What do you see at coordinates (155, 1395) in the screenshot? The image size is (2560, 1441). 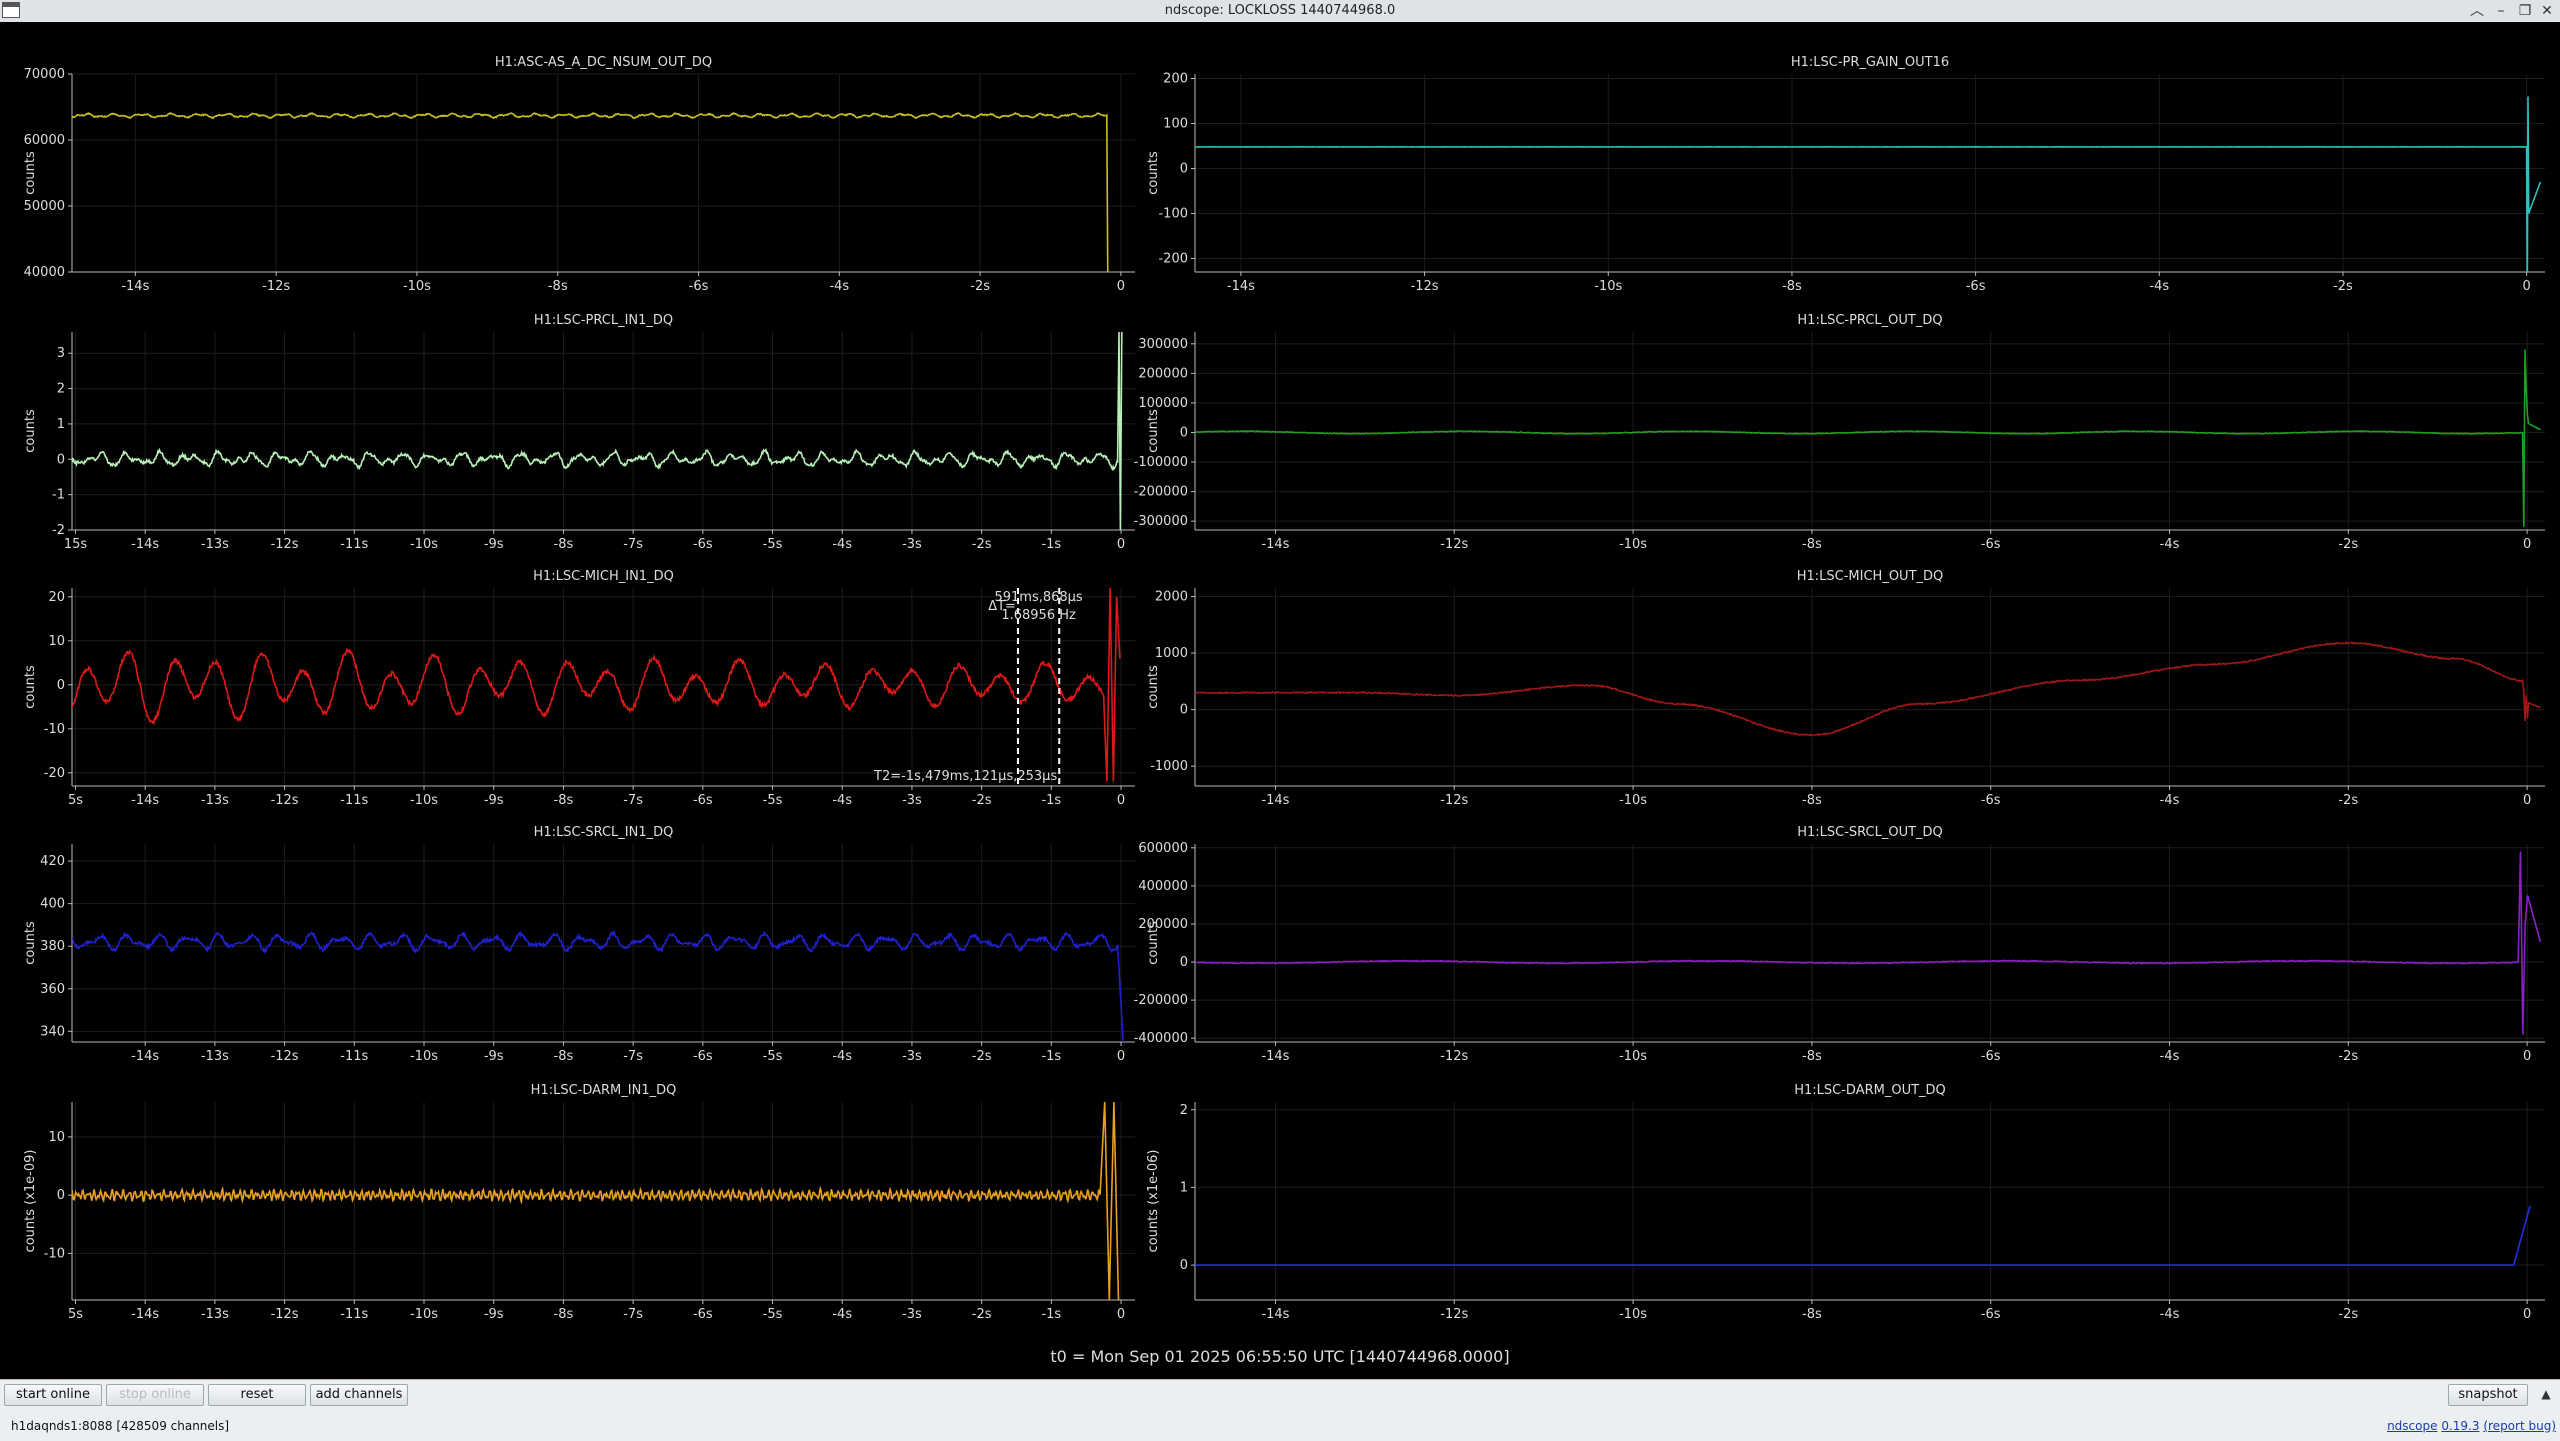 I see `stop-online-button: stop online` at bounding box center [155, 1395].